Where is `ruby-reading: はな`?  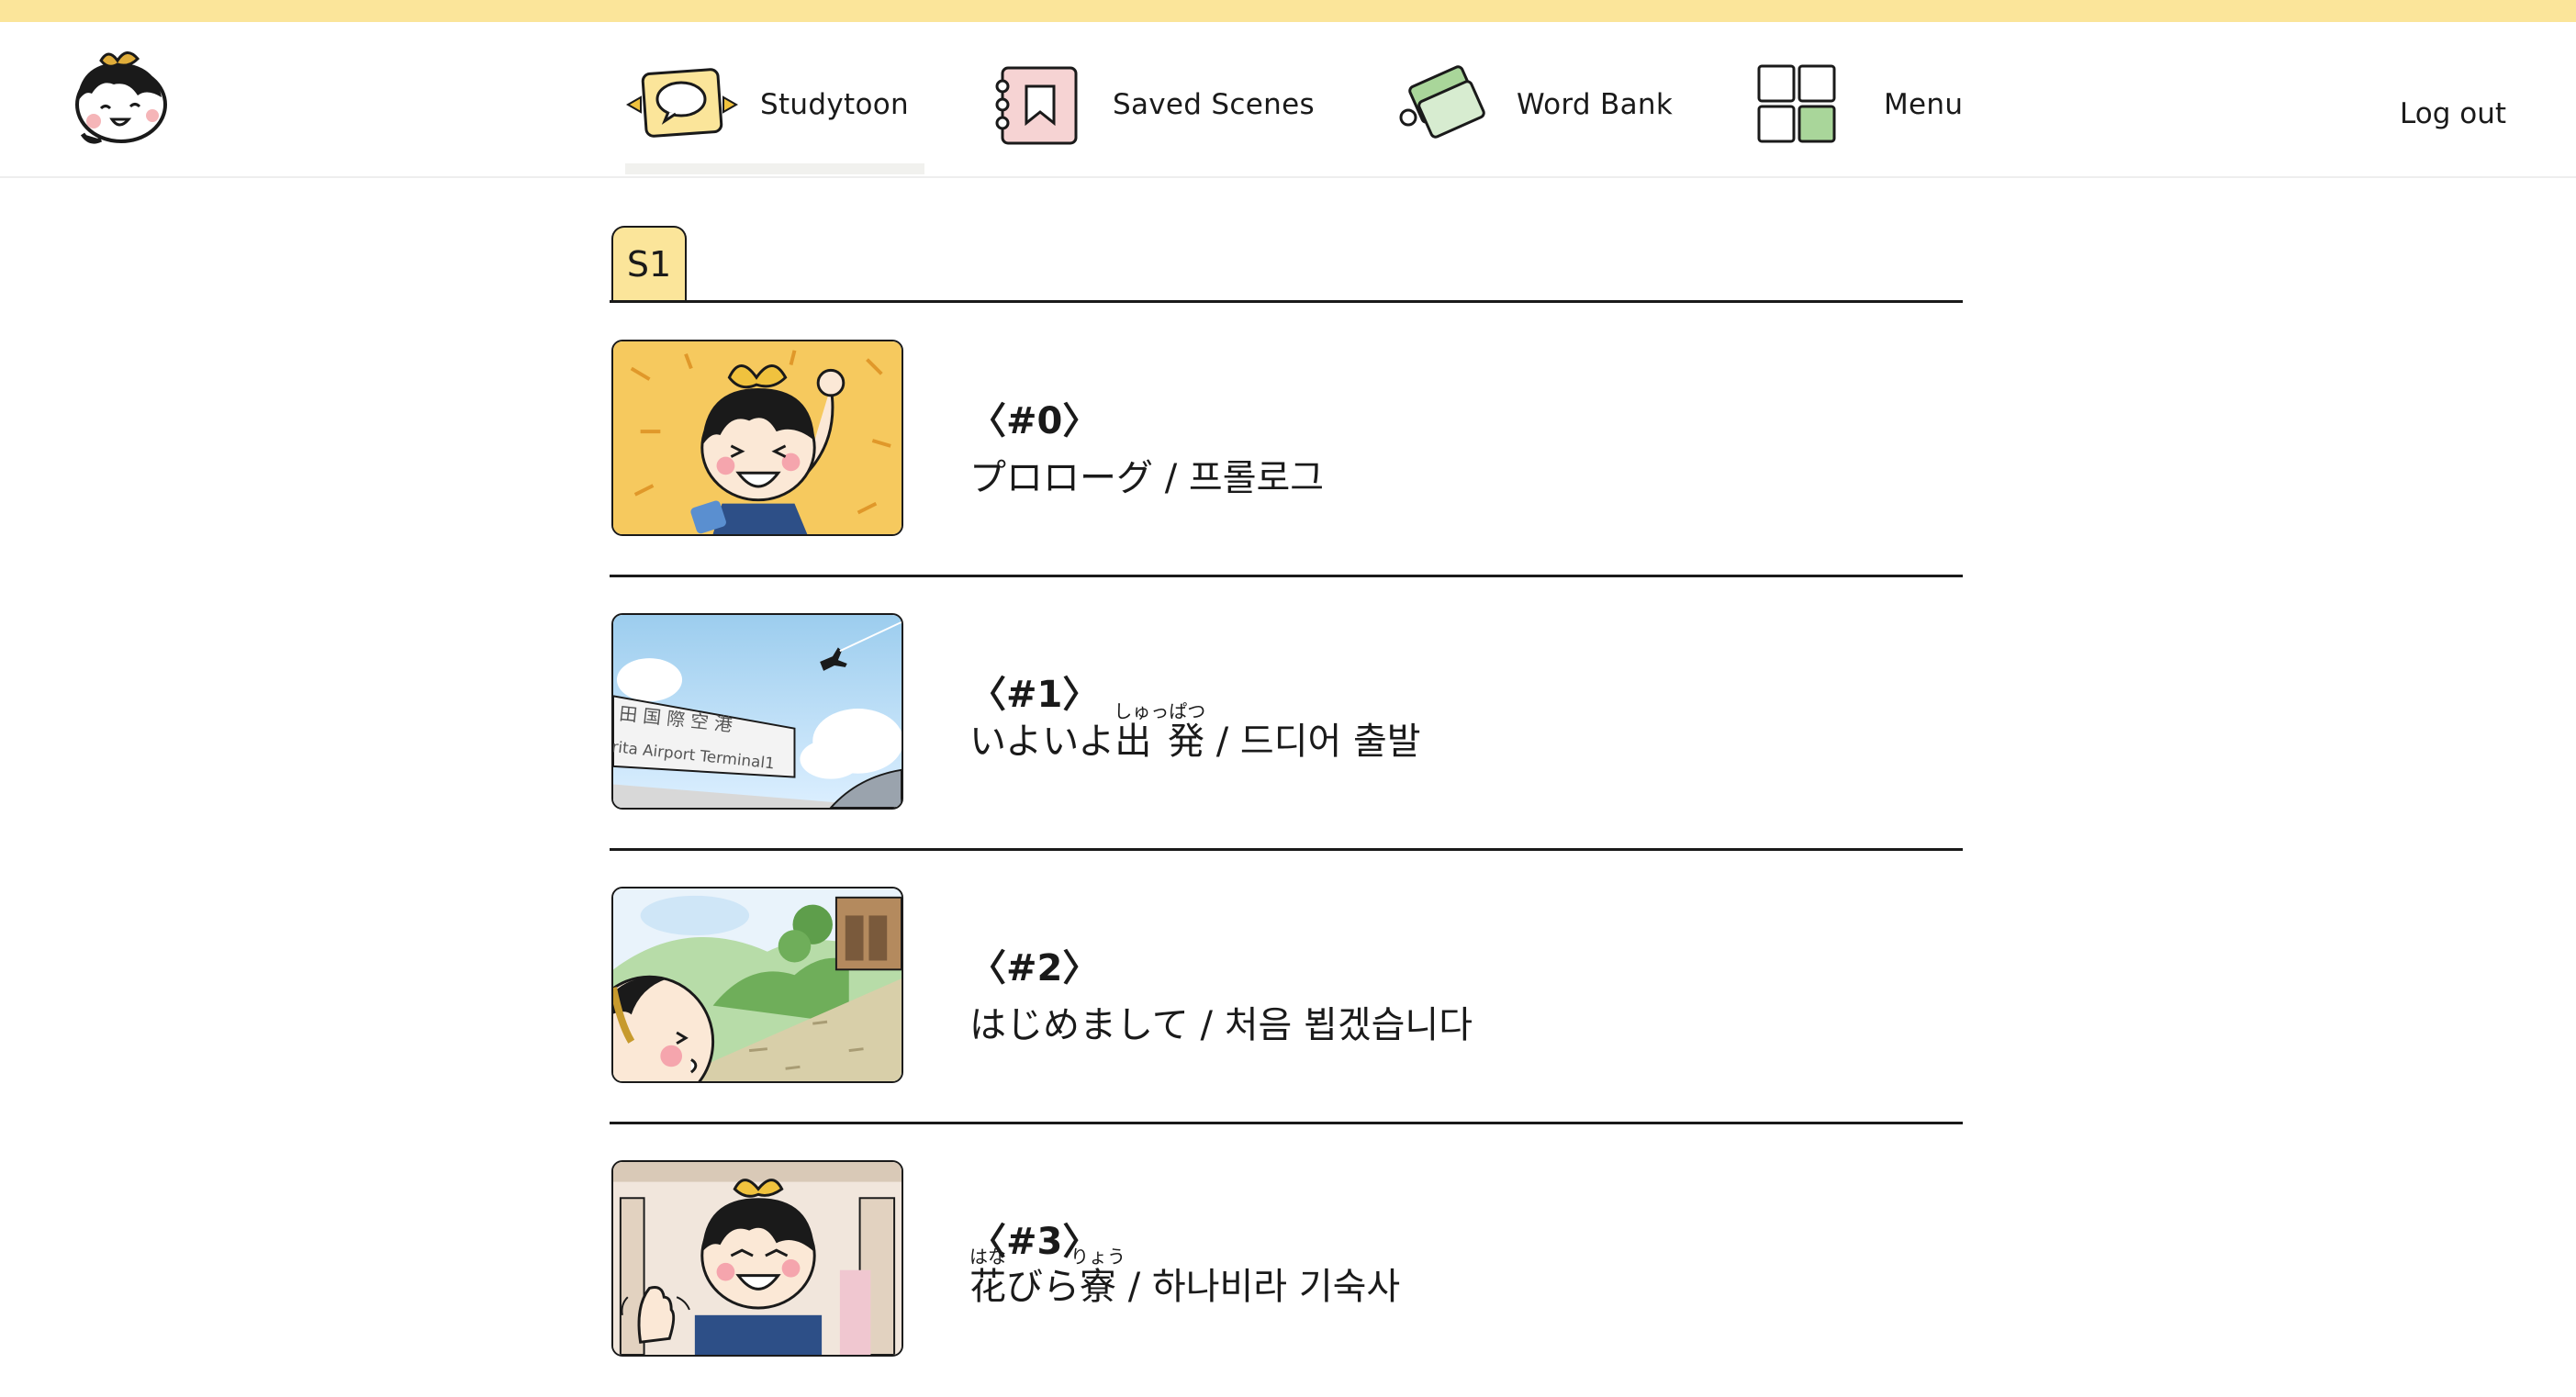
ruby-reading: はな is located at coordinates (987, 1257).